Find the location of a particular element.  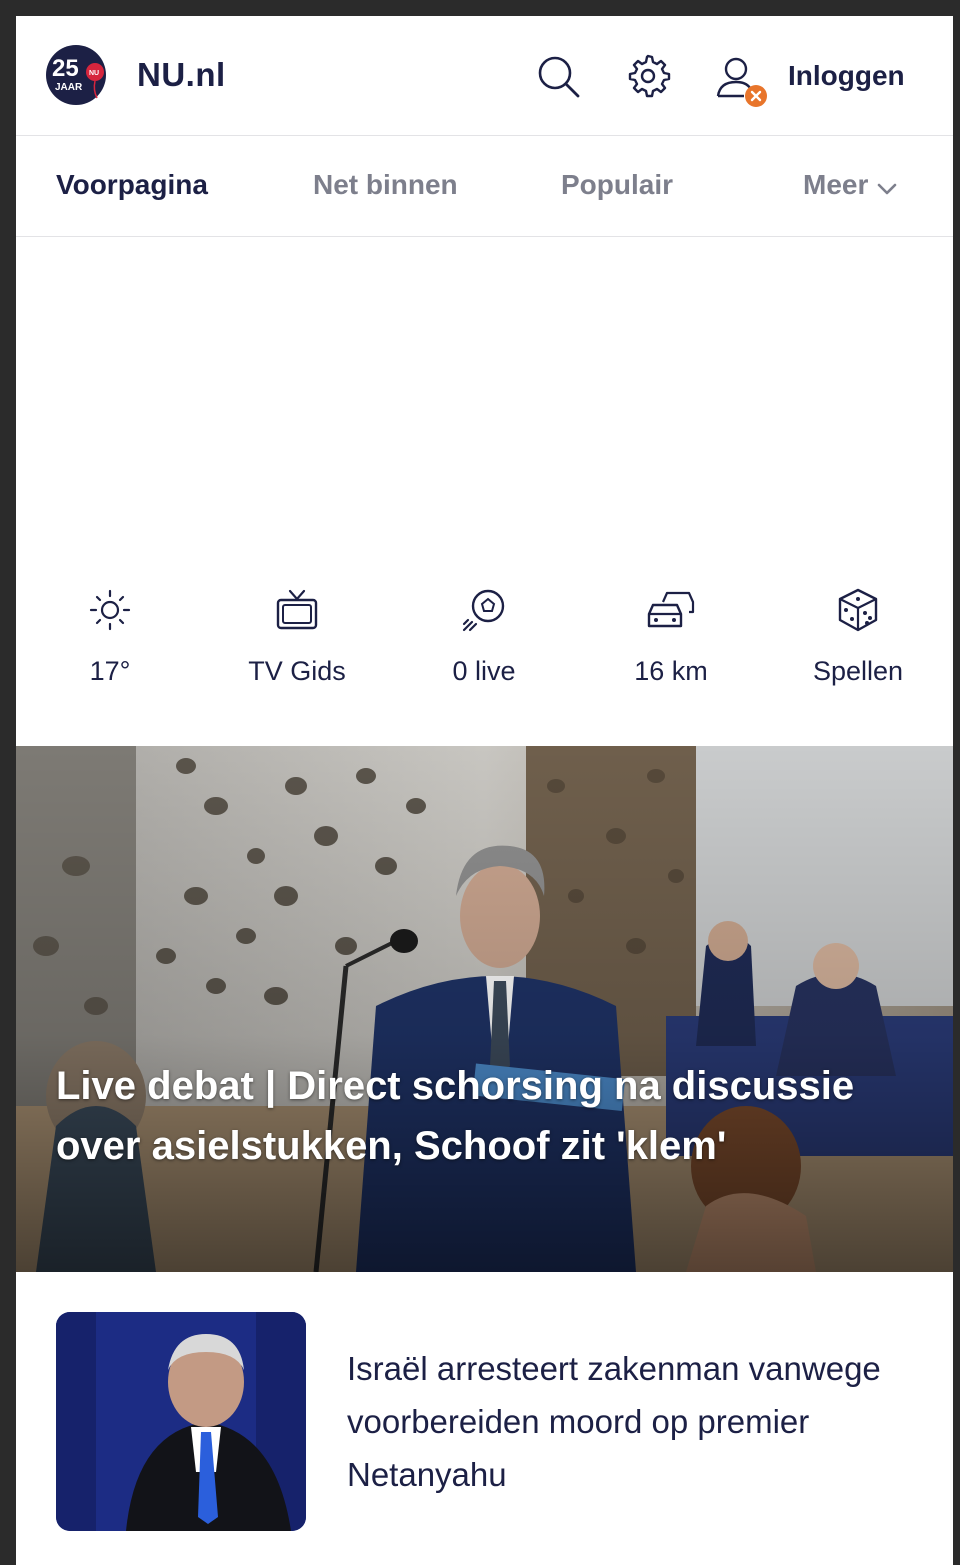

tv-guide-link: TV Gids is located at coordinates (297, 651).